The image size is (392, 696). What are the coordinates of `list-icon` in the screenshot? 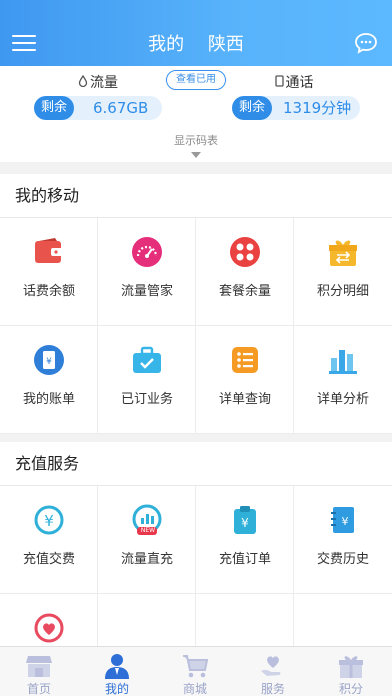 It's located at (245, 360).